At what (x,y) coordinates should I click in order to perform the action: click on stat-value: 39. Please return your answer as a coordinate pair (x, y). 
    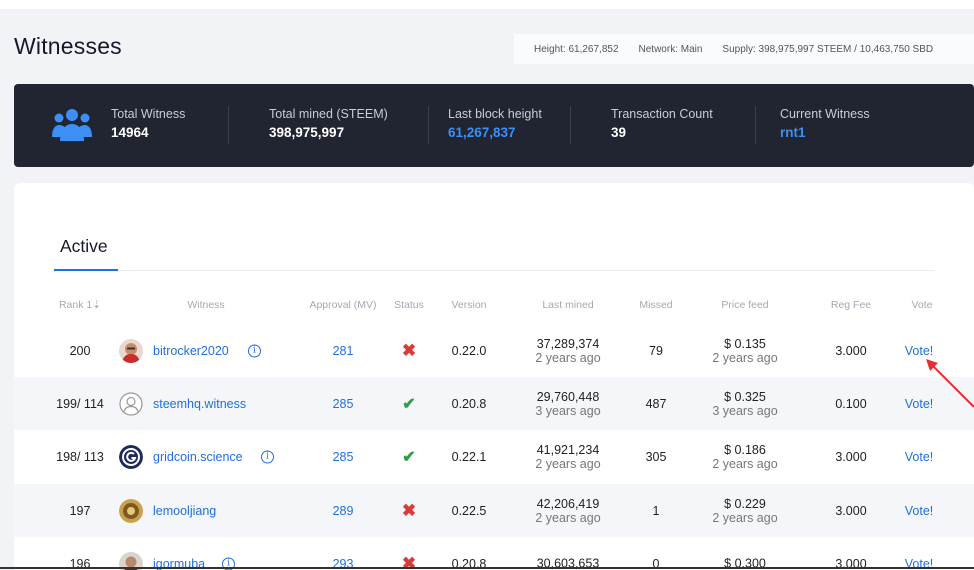
    Looking at the image, I should click on (619, 132).